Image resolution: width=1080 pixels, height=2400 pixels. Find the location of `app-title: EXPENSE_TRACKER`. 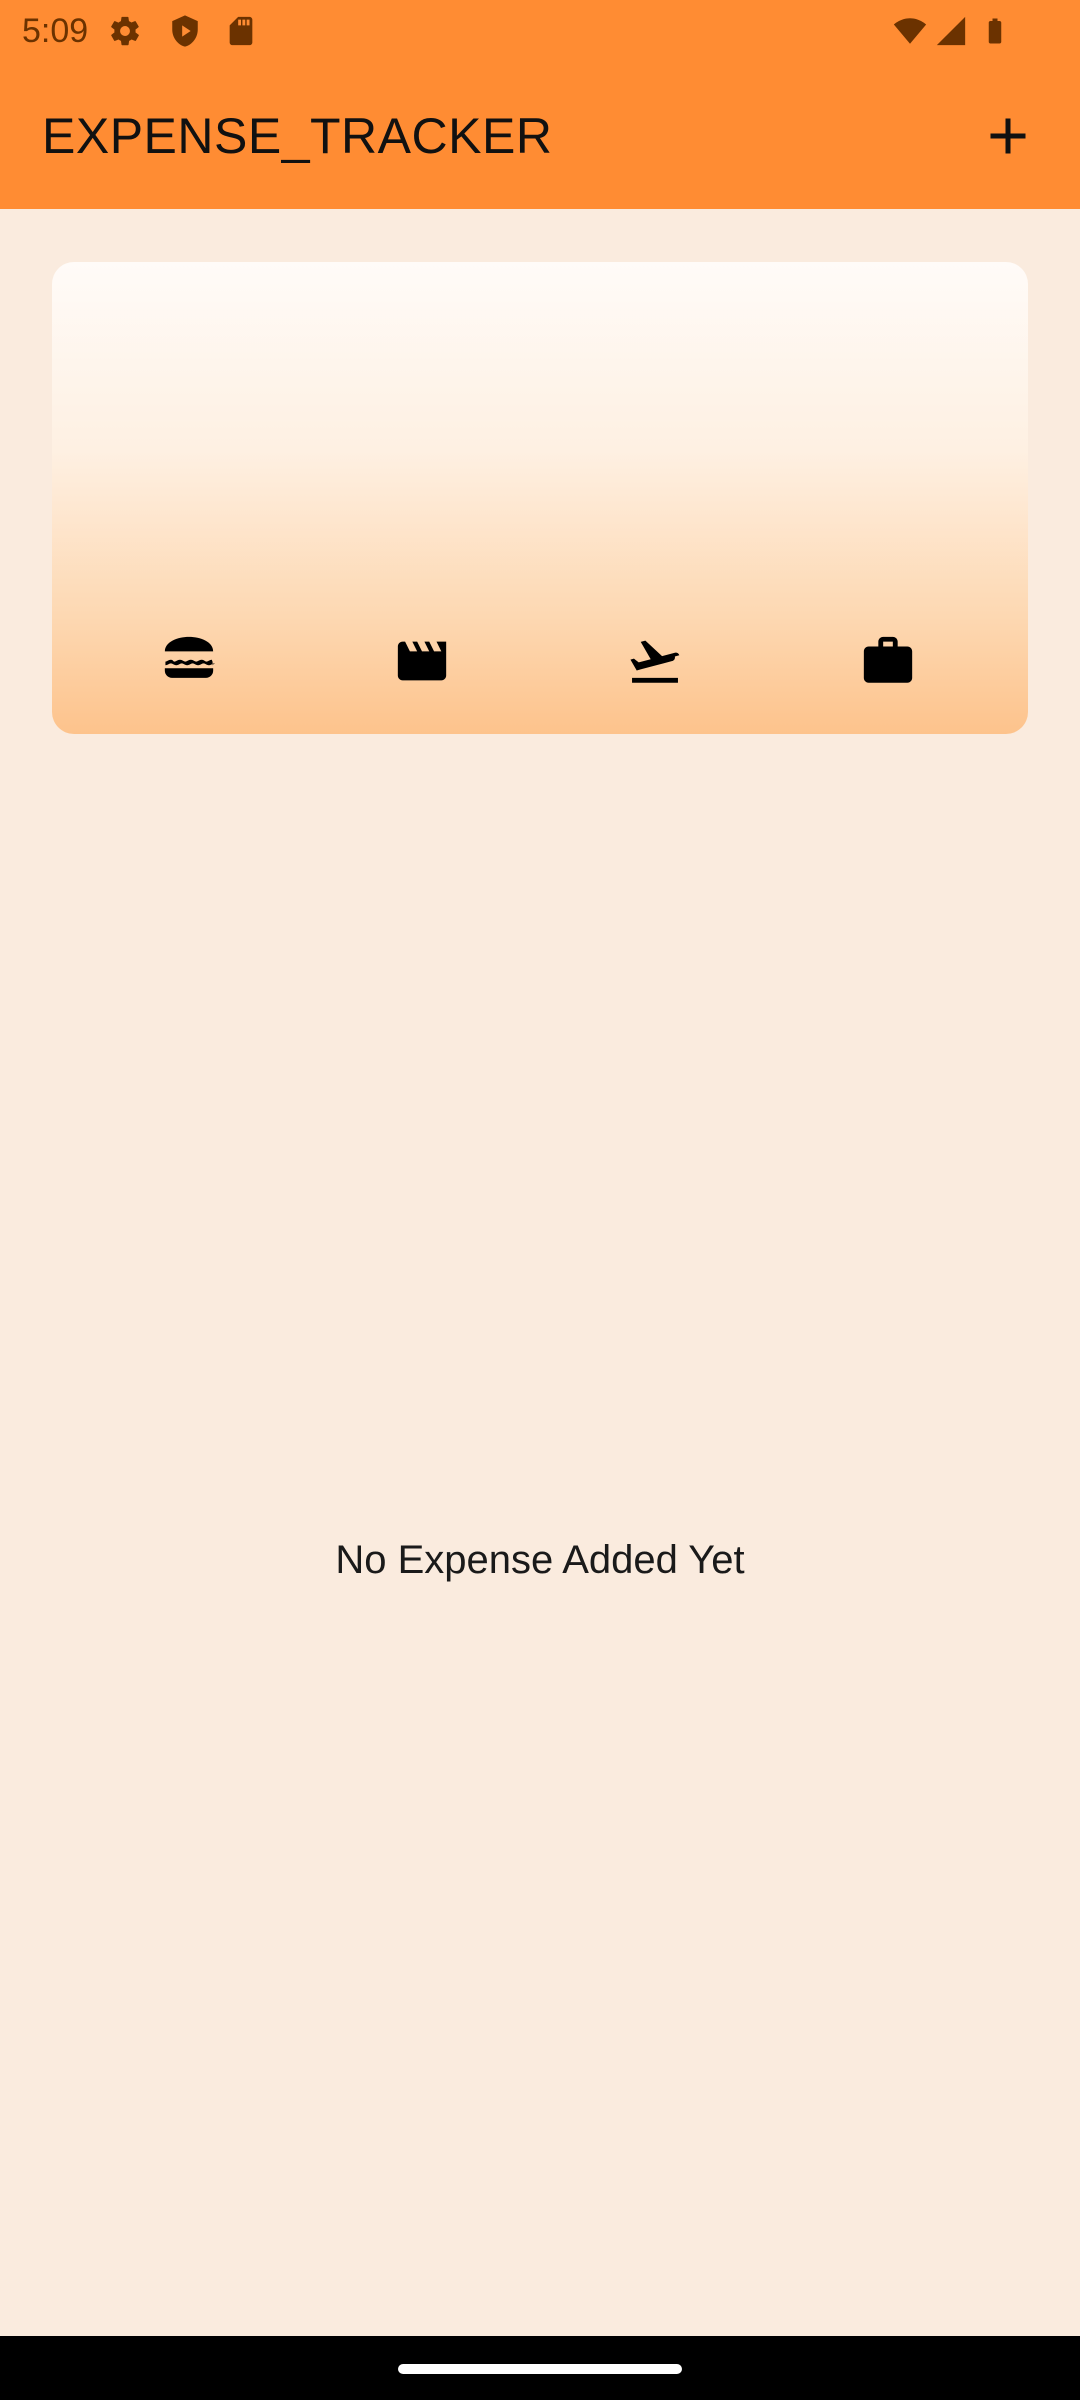

app-title: EXPENSE_TRACKER is located at coordinates (297, 136).